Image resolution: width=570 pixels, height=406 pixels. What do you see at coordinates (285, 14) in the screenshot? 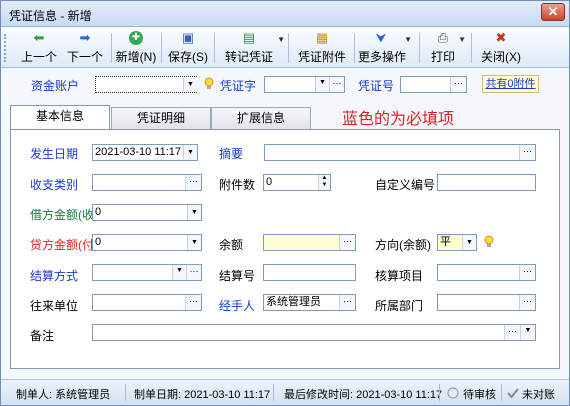
I see `title-bar: 凭证信息 - 新增 ✕` at bounding box center [285, 14].